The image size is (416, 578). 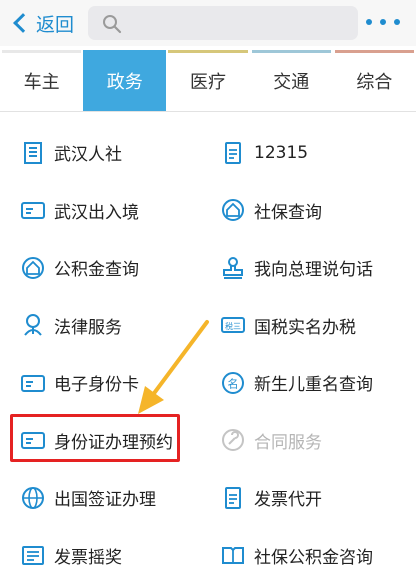 I want to click on service-label: 武汉人社, so click(x=88, y=155).